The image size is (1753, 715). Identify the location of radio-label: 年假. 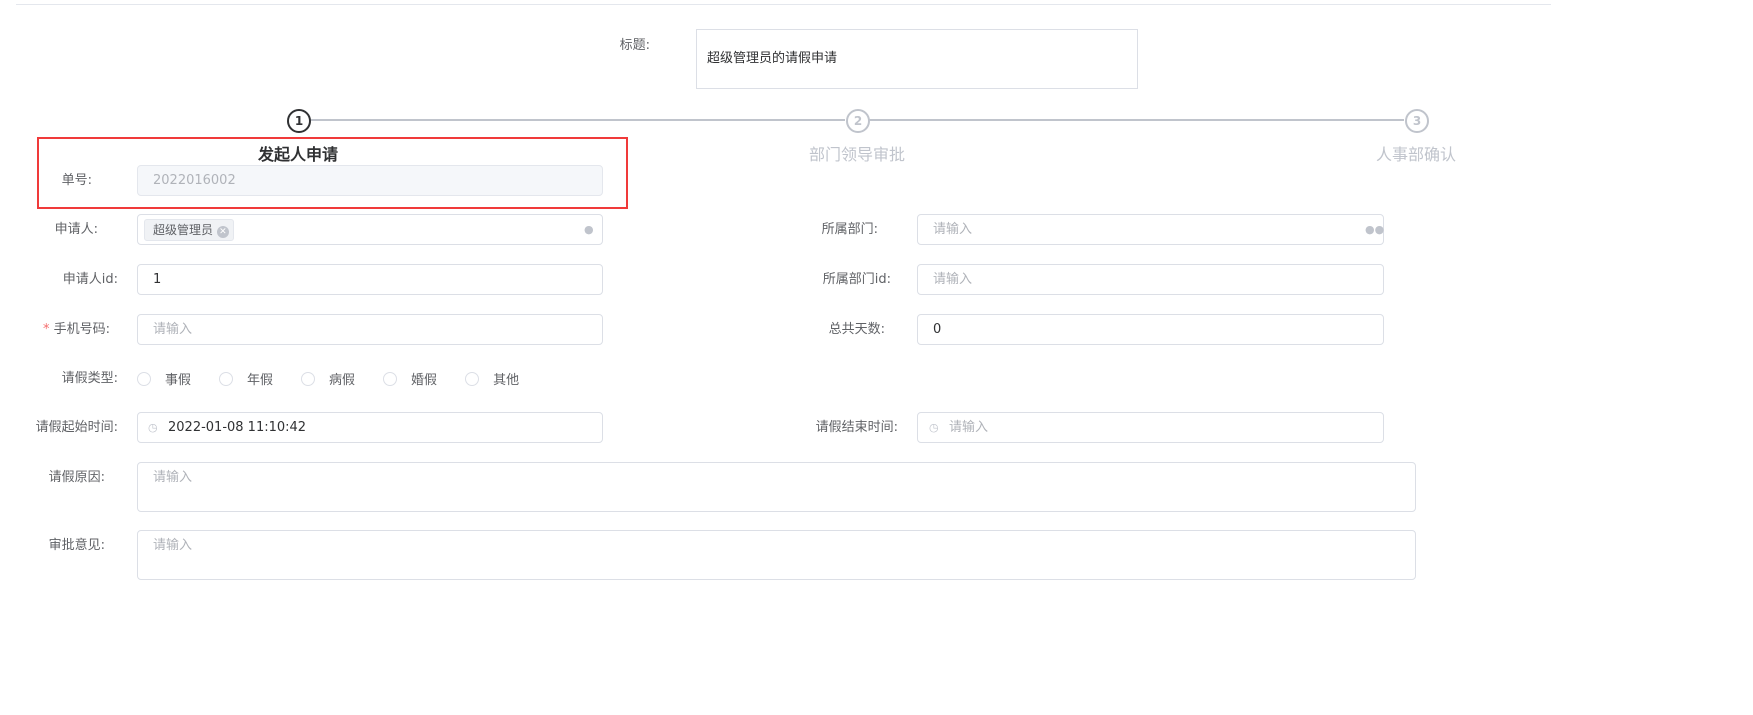
(260, 380).